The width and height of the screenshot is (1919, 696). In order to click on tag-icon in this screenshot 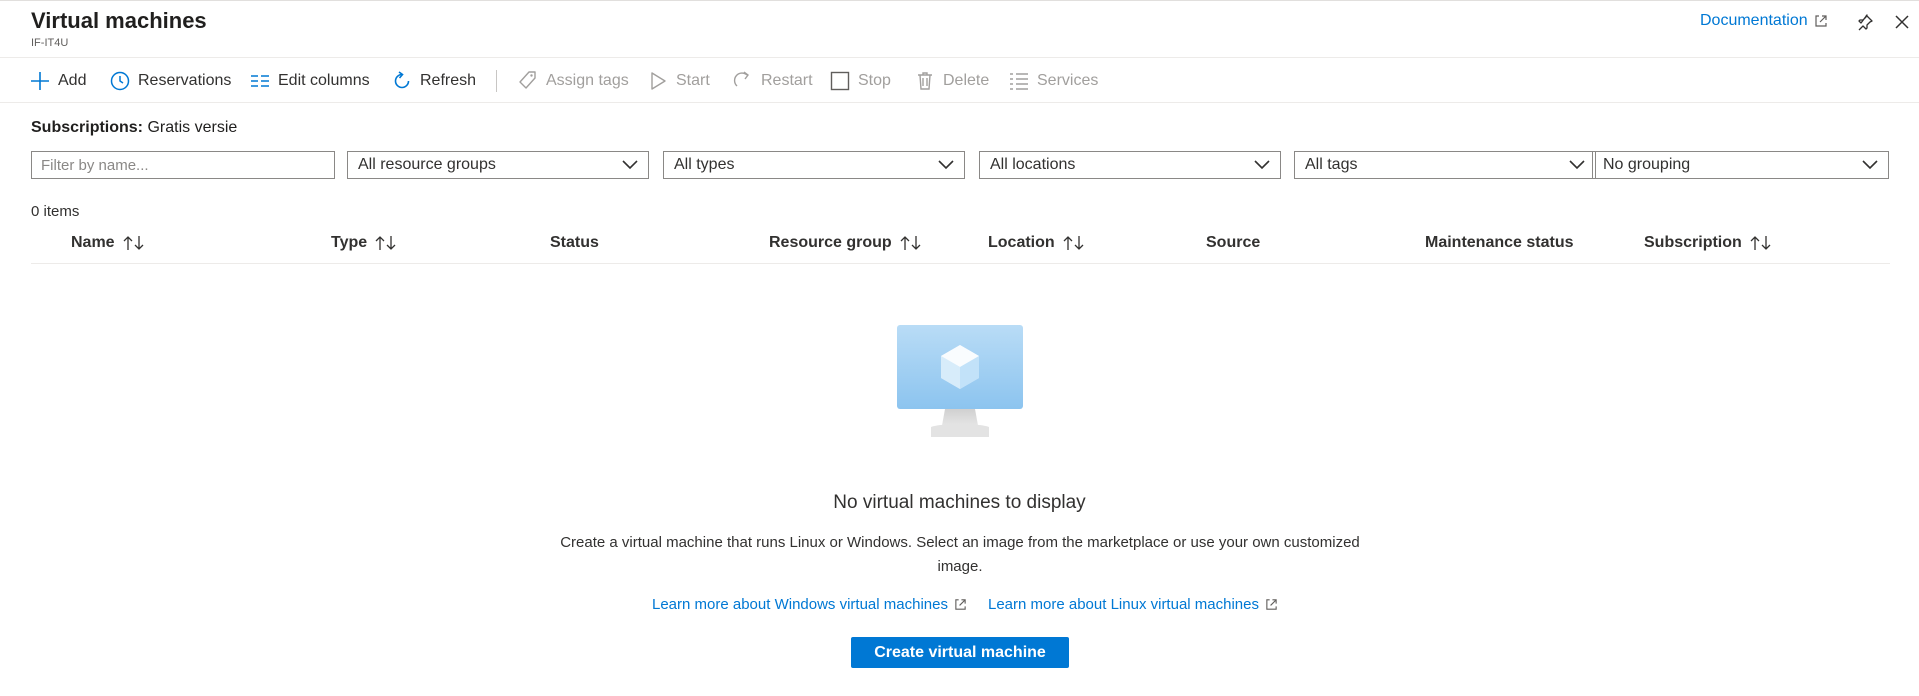, I will do `click(527, 80)`.